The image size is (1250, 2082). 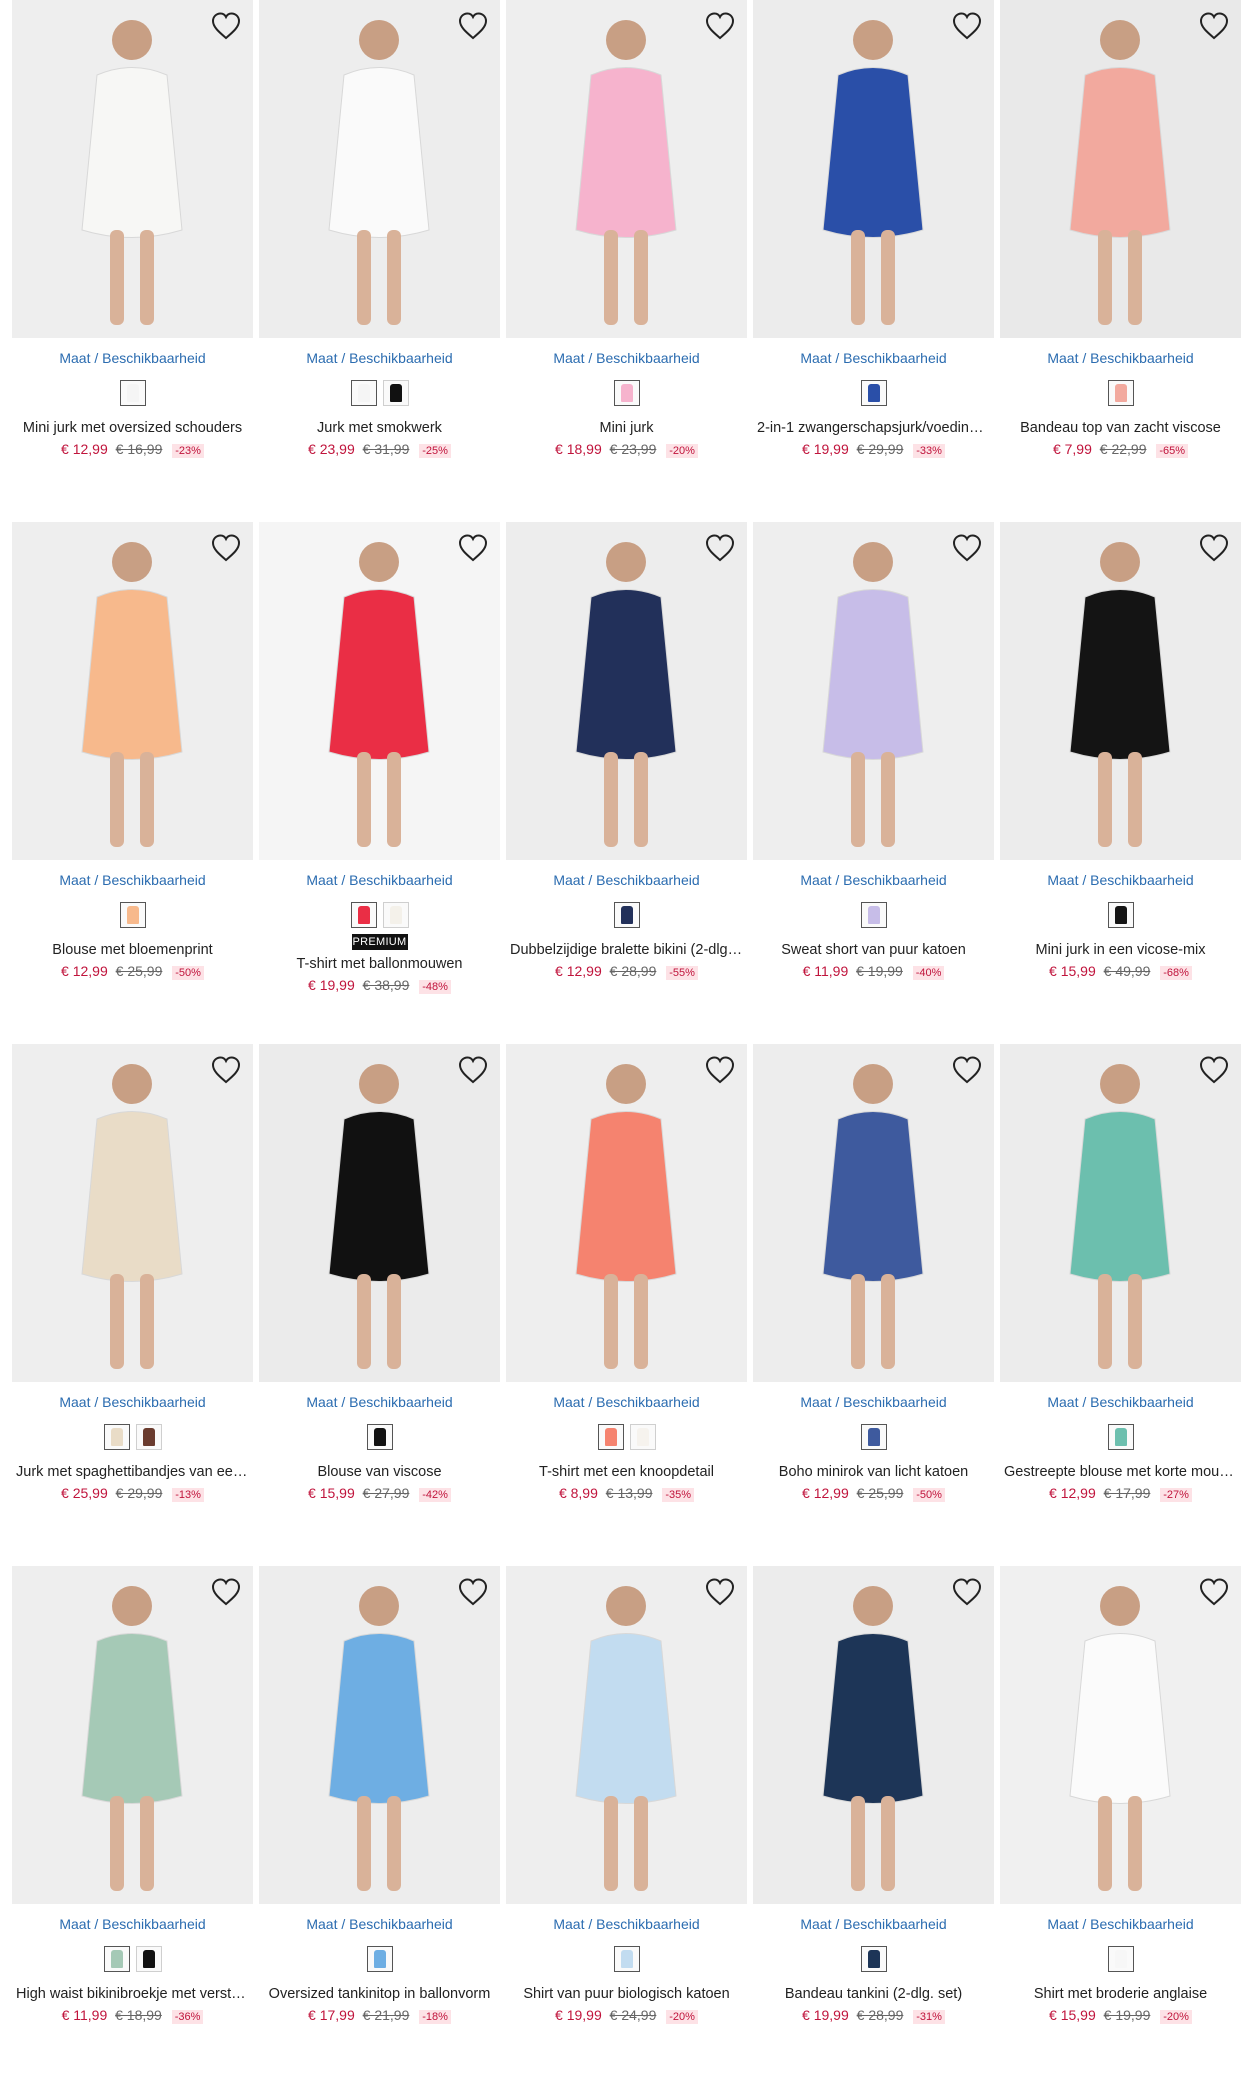 I want to click on product-name: T-shirt met een knoopdetail, so click(x=626, y=1472).